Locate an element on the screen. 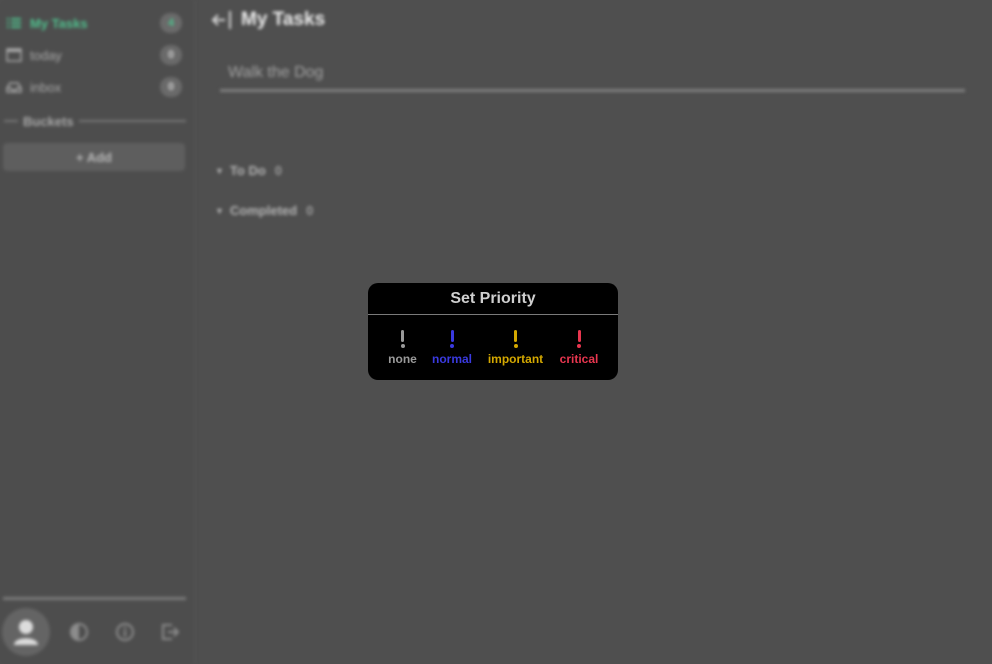  sidebar-item-inbox: inbox 0 is located at coordinates (95, 87).